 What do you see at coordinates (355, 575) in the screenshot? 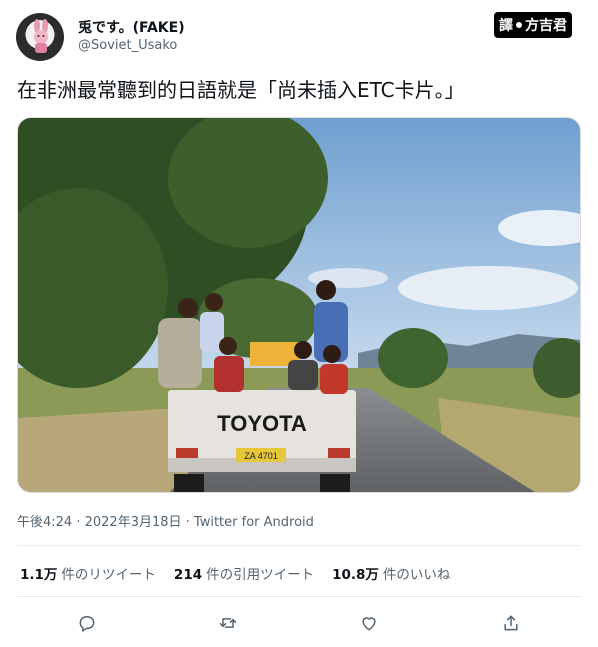
I see `like-count: 10.8万` at bounding box center [355, 575].